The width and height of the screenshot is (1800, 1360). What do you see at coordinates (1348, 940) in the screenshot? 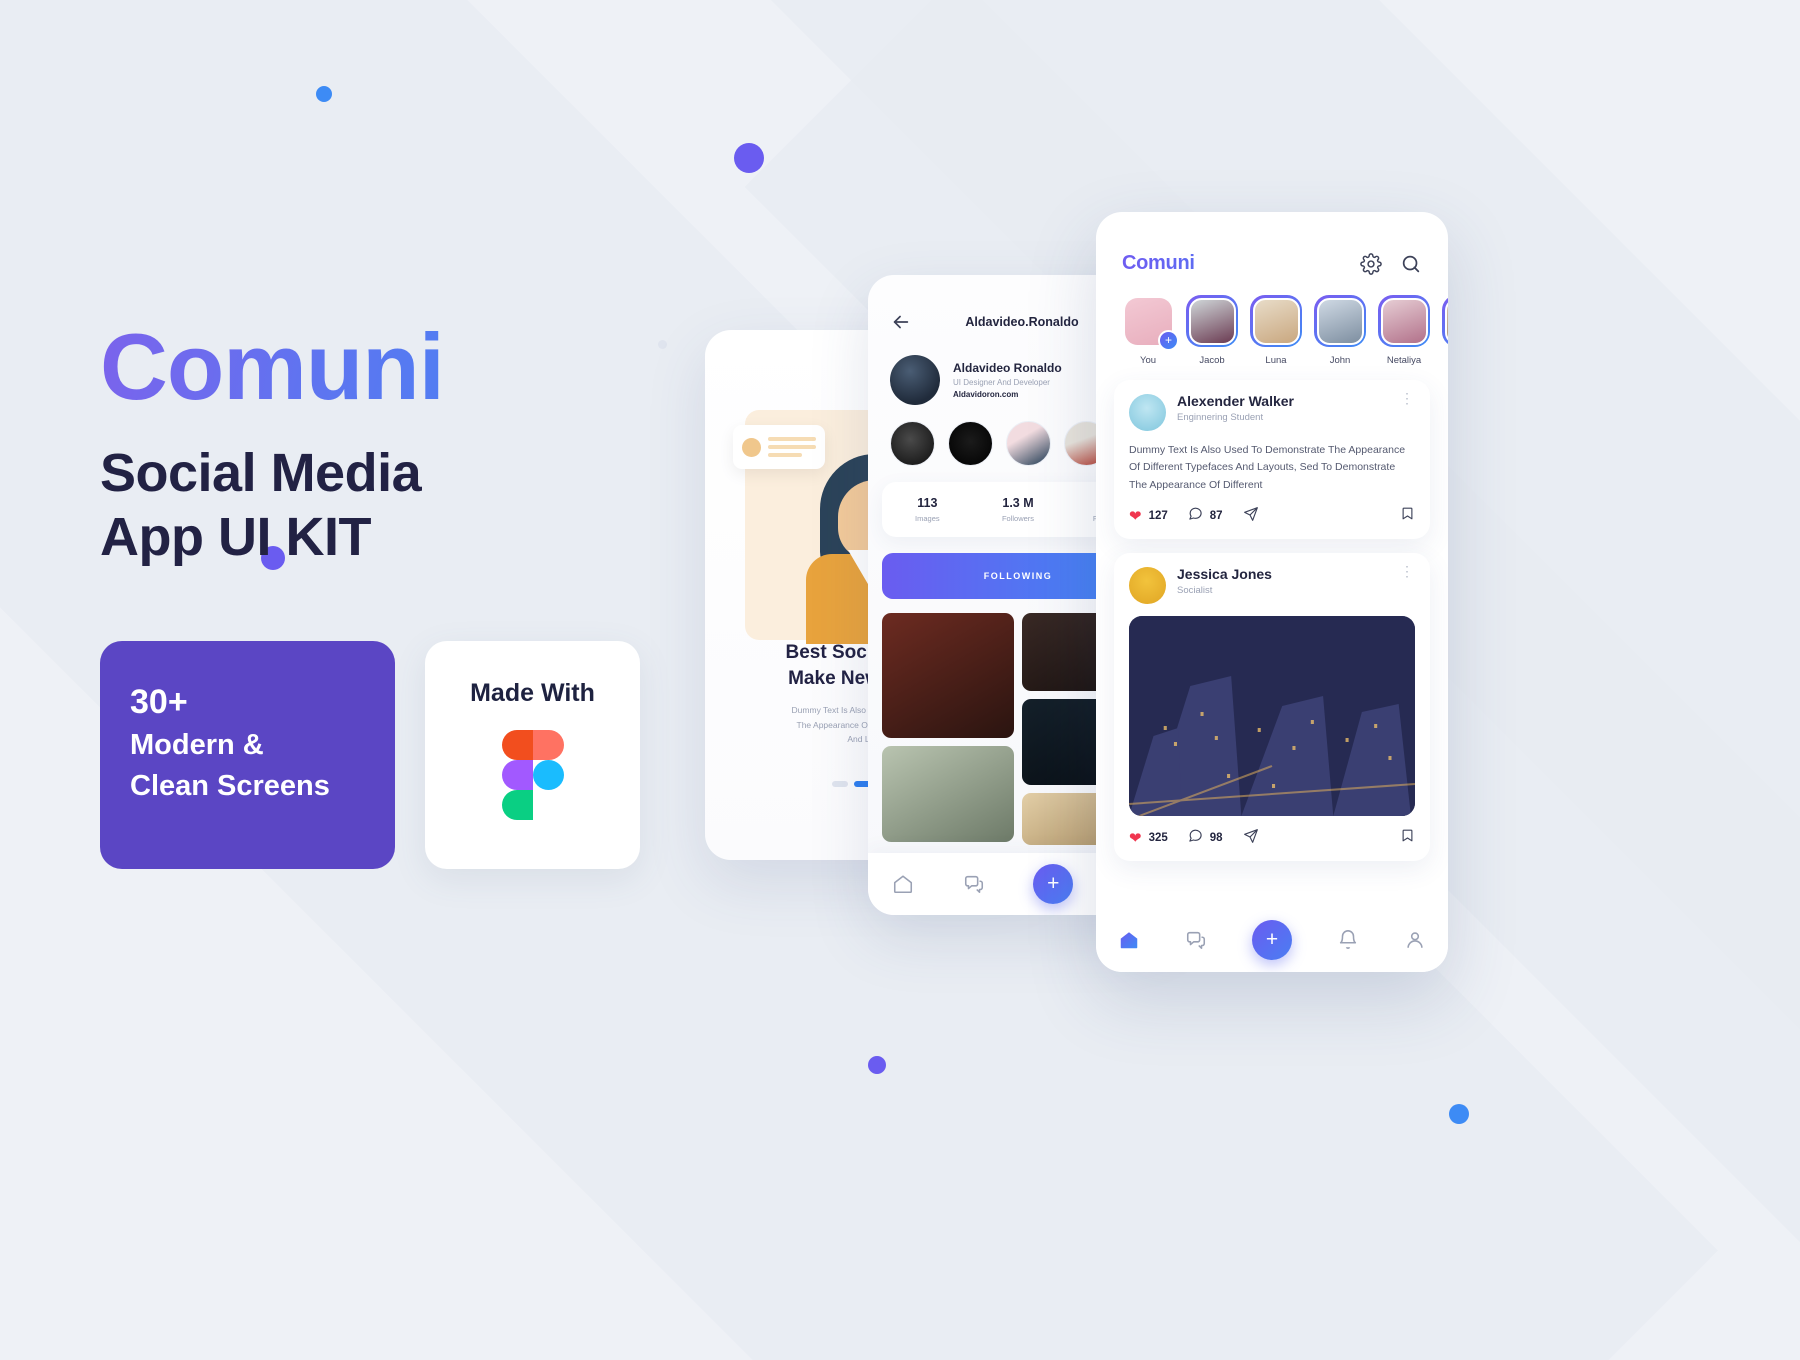
I see `nav-bell-icon` at bounding box center [1348, 940].